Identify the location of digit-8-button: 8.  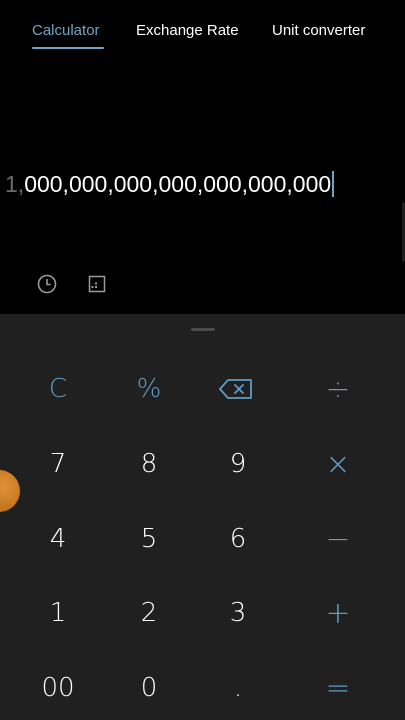
(149, 464).